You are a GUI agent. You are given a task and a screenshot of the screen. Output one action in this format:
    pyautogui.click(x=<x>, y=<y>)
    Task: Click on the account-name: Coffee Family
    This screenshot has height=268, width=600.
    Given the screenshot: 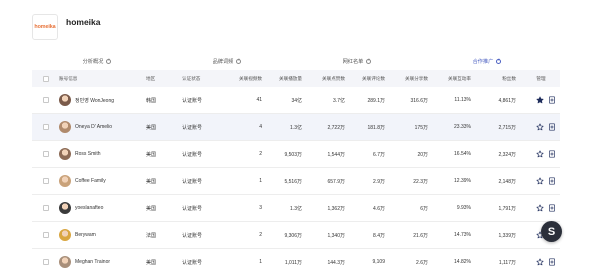 What is the action you would take?
    pyautogui.click(x=90, y=181)
    